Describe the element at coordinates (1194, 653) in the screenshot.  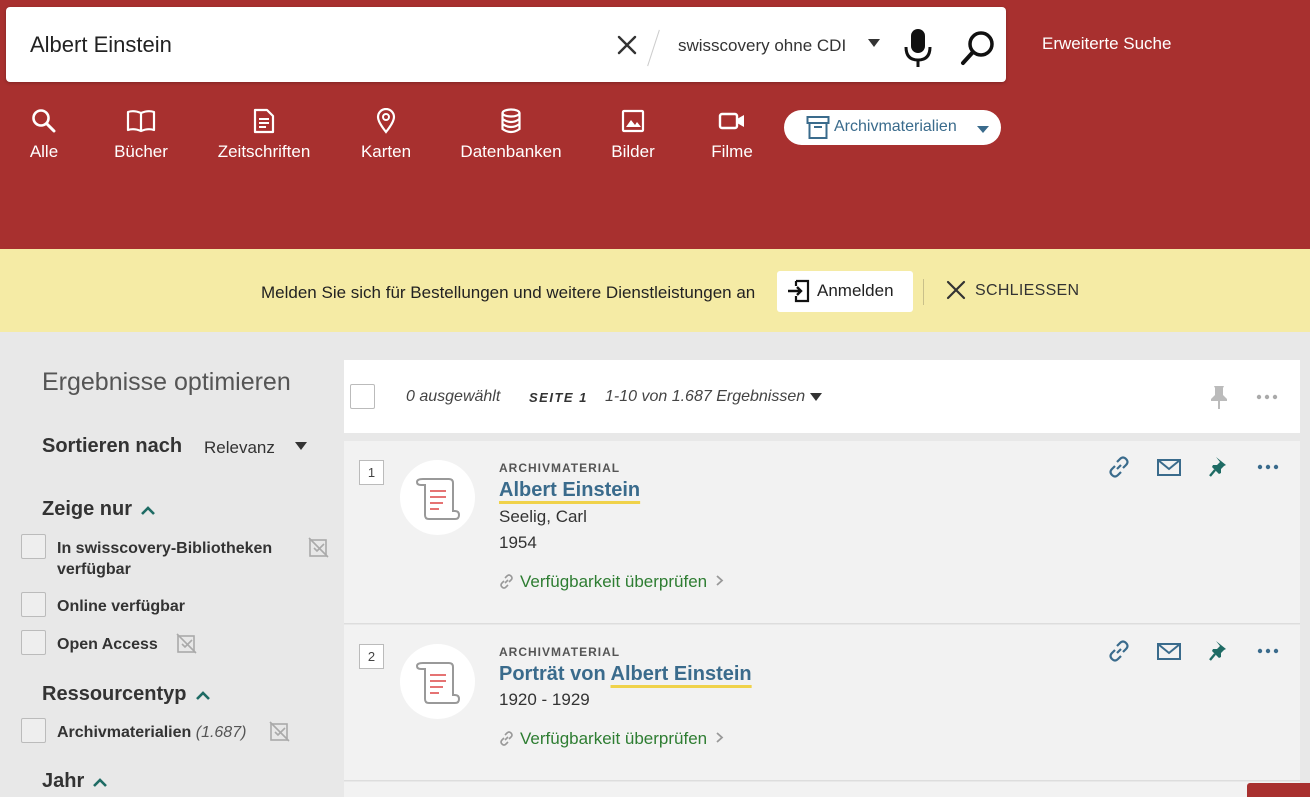
I see `result-actions` at that location.